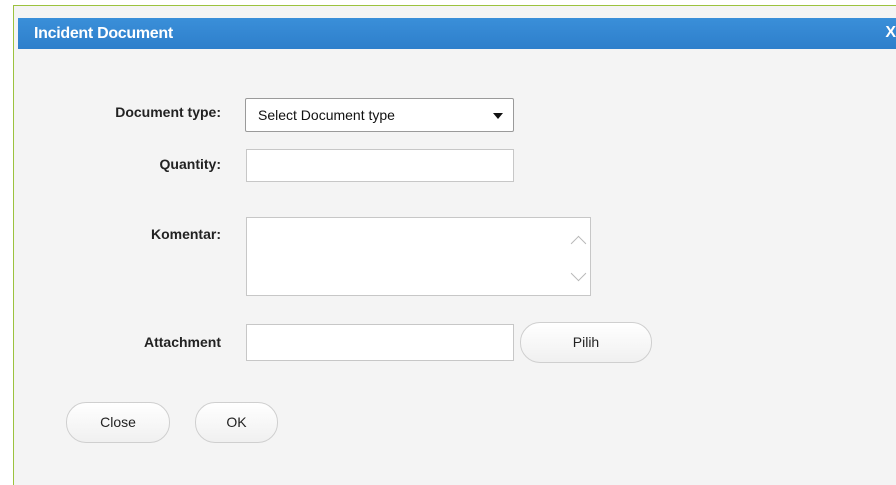 This screenshot has width=896, height=485. Describe the element at coordinates (168, 112) in the screenshot. I see `document-type-label: Document type:` at that location.